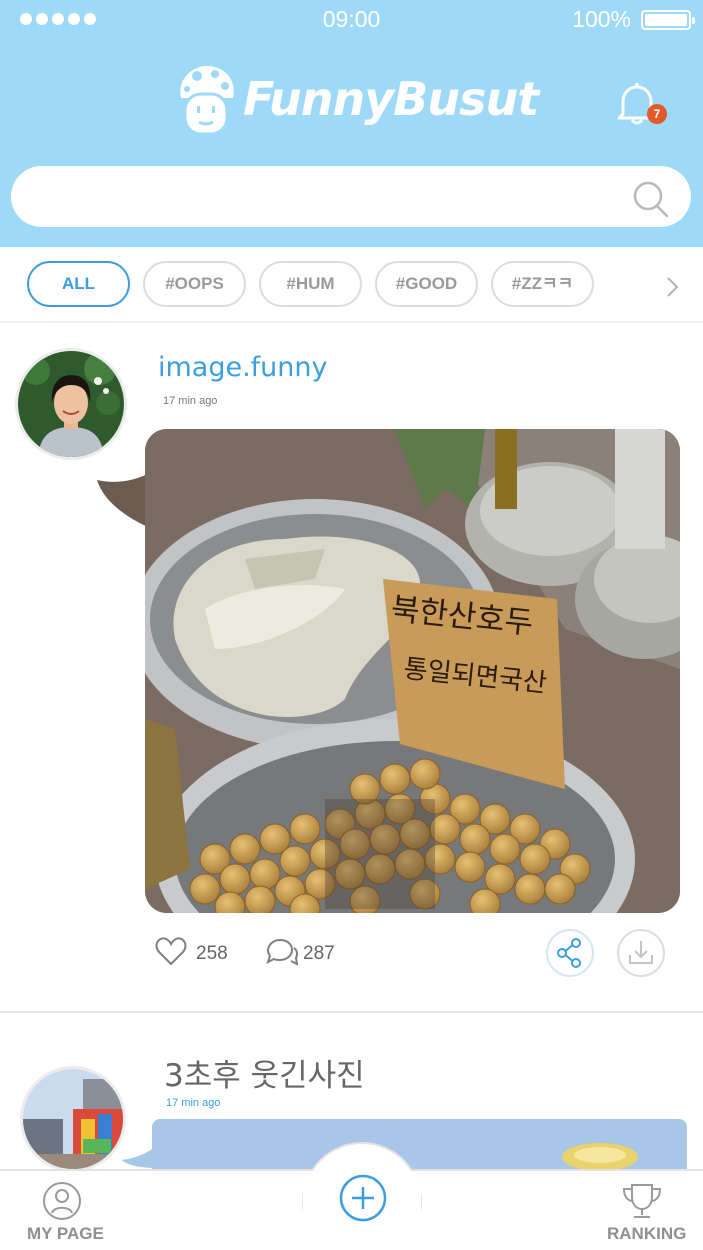  I want to click on post-username: image.funny, so click(243, 367).